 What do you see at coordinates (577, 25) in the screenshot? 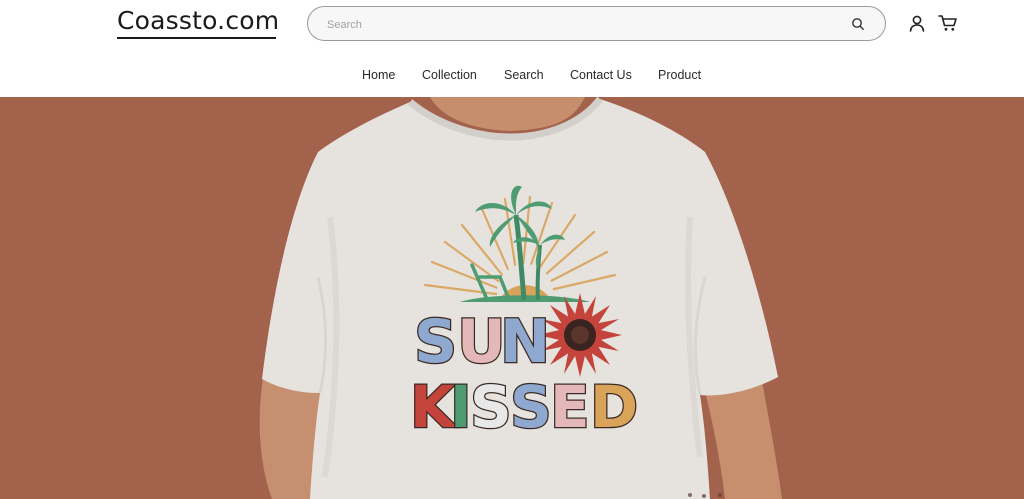
I see `search-input` at bounding box center [577, 25].